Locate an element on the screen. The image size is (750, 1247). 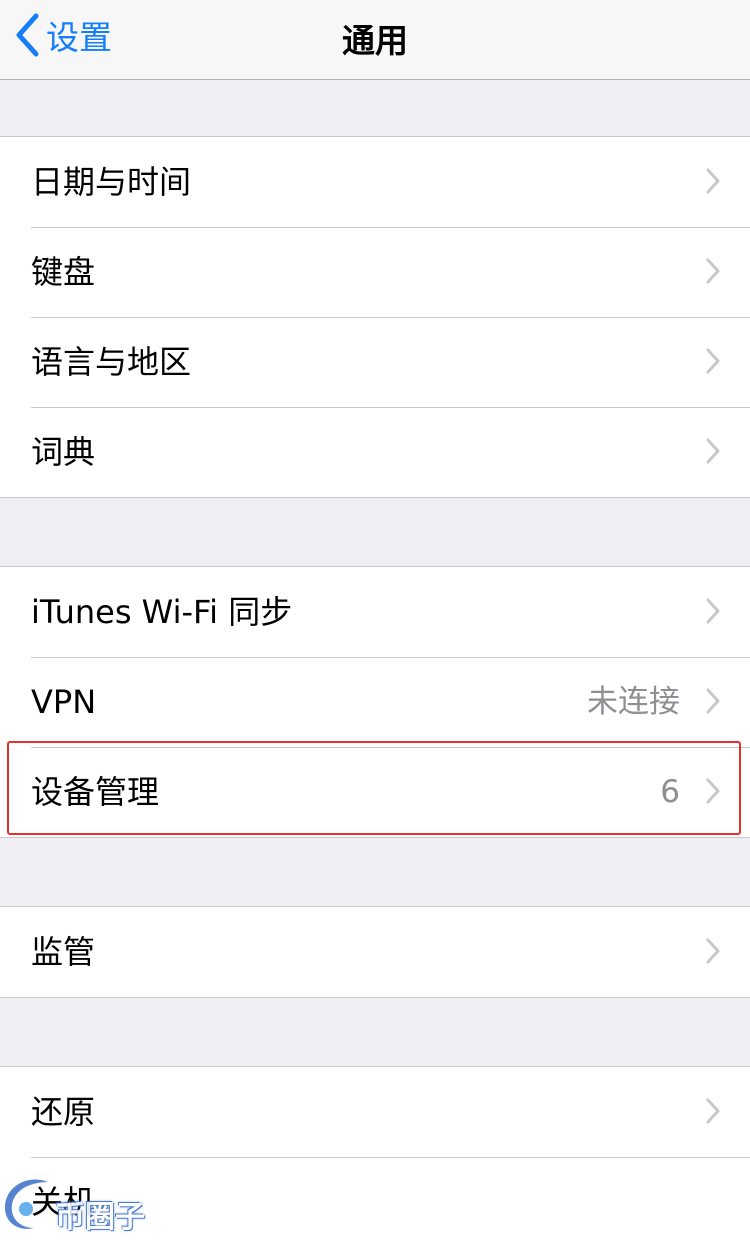
navigation-bar: 设置 通用 is located at coordinates (375, 40).